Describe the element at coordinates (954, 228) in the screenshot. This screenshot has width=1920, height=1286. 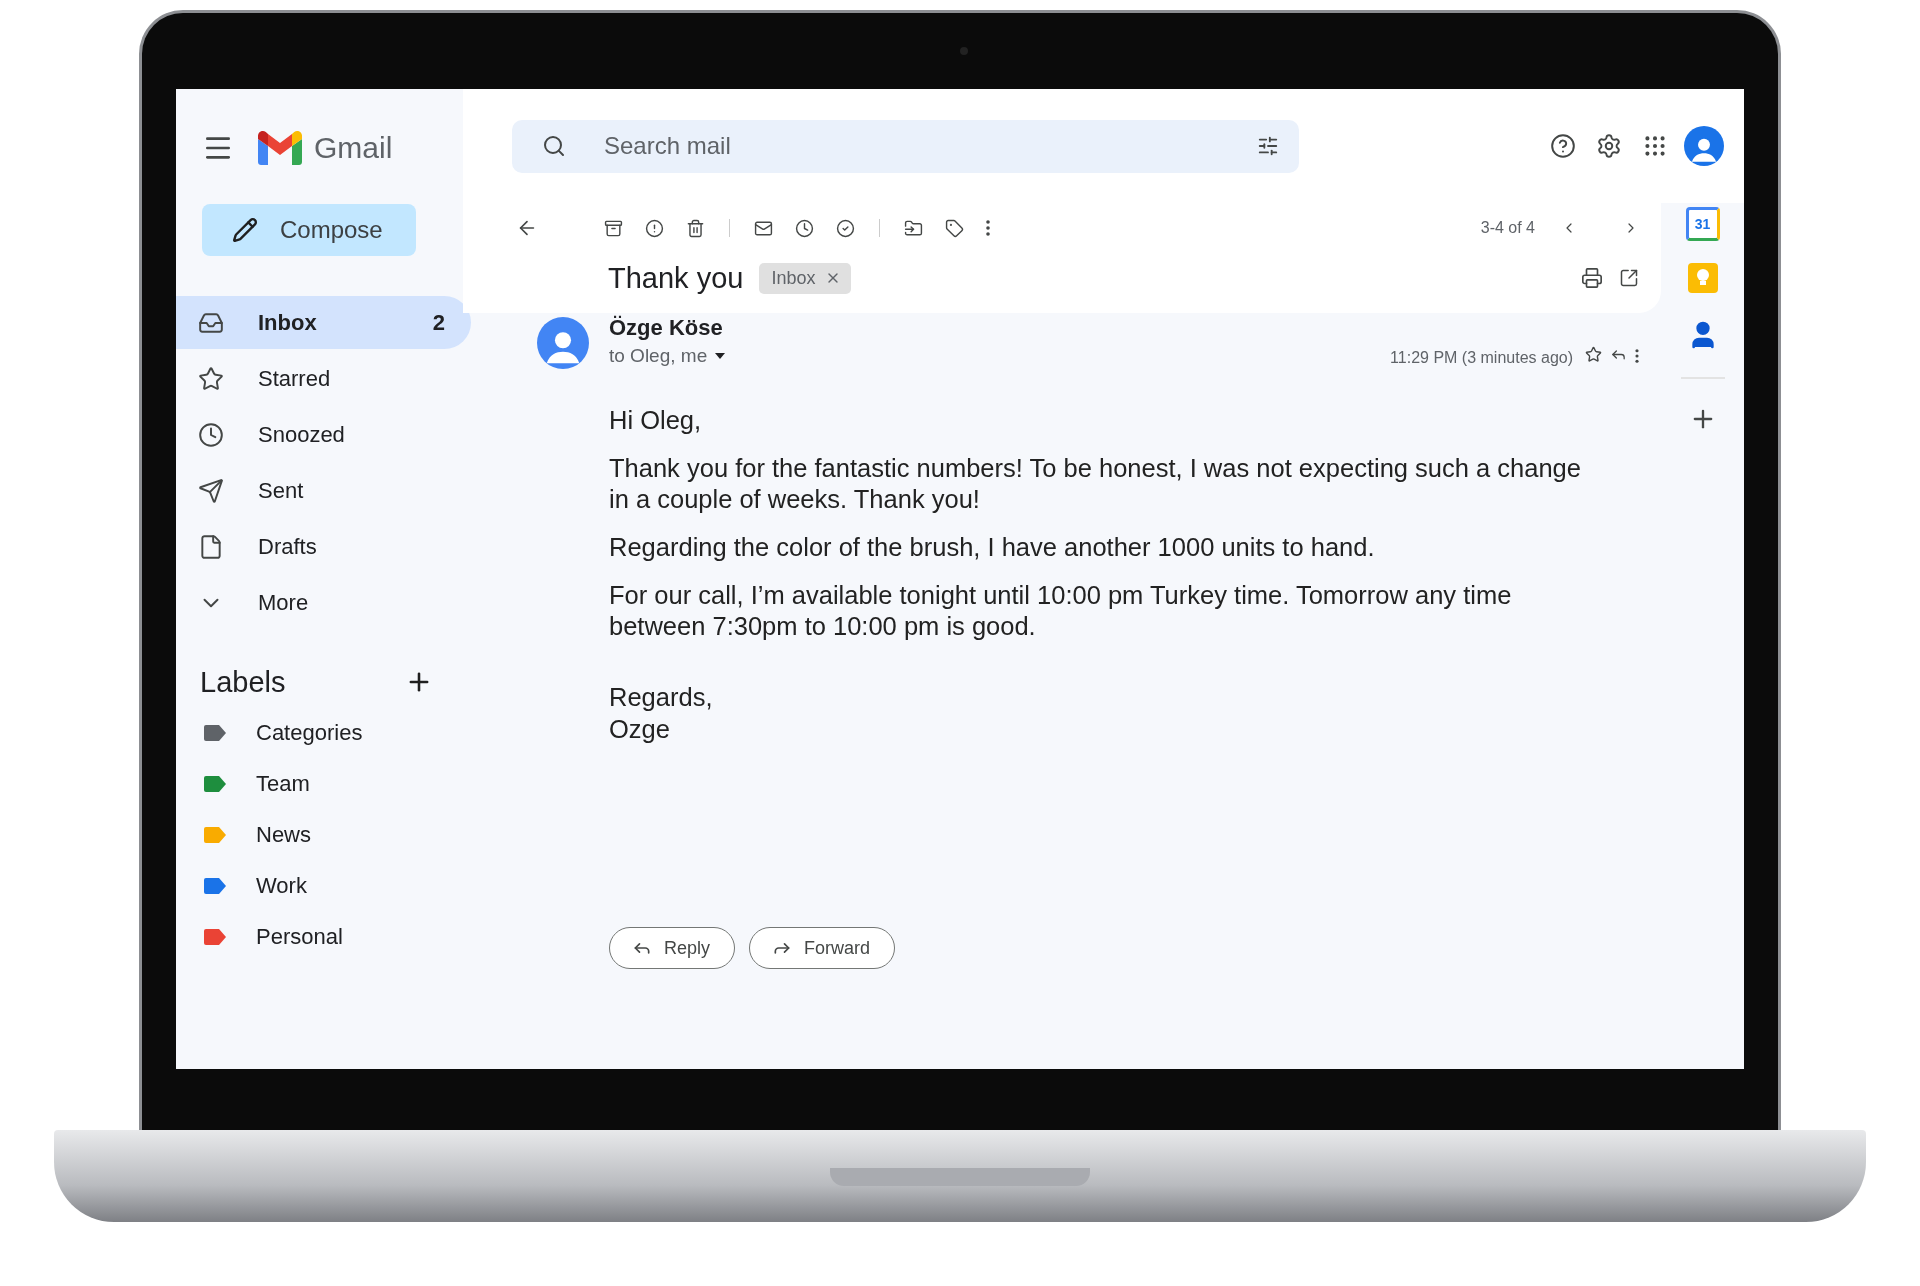
I see `tag-icon` at that location.